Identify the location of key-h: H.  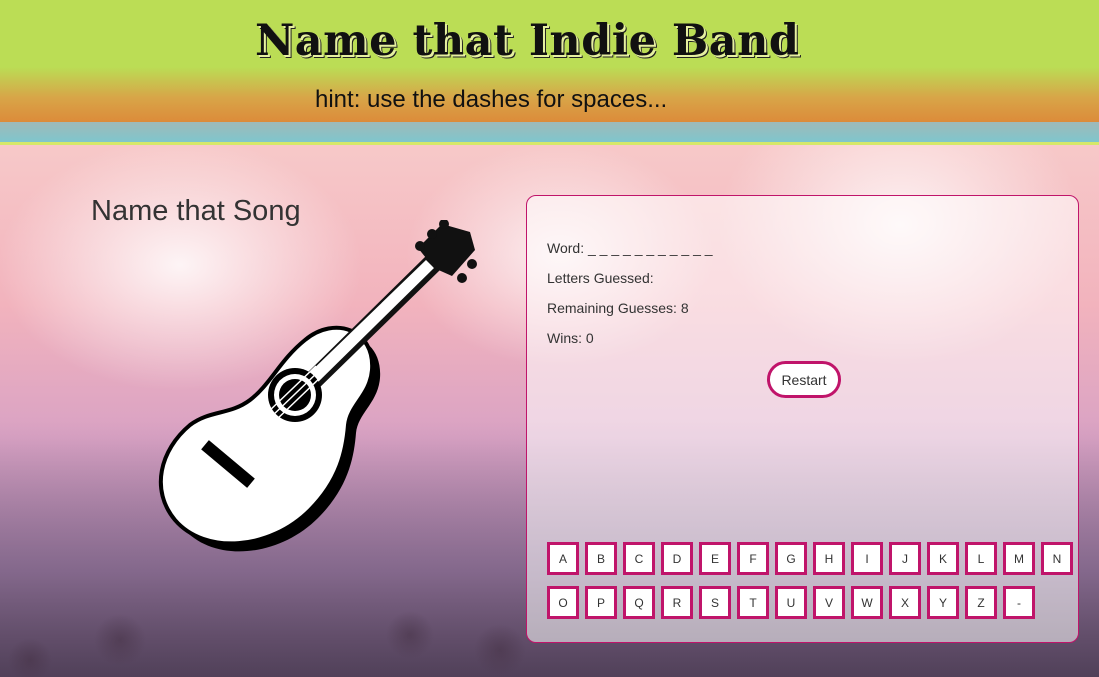
(829, 558).